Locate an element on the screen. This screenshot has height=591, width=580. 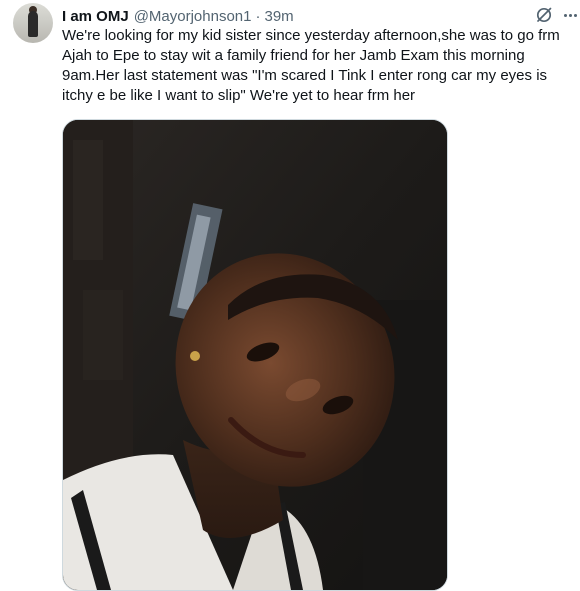
timestamp: 39m is located at coordinates (278, 16).